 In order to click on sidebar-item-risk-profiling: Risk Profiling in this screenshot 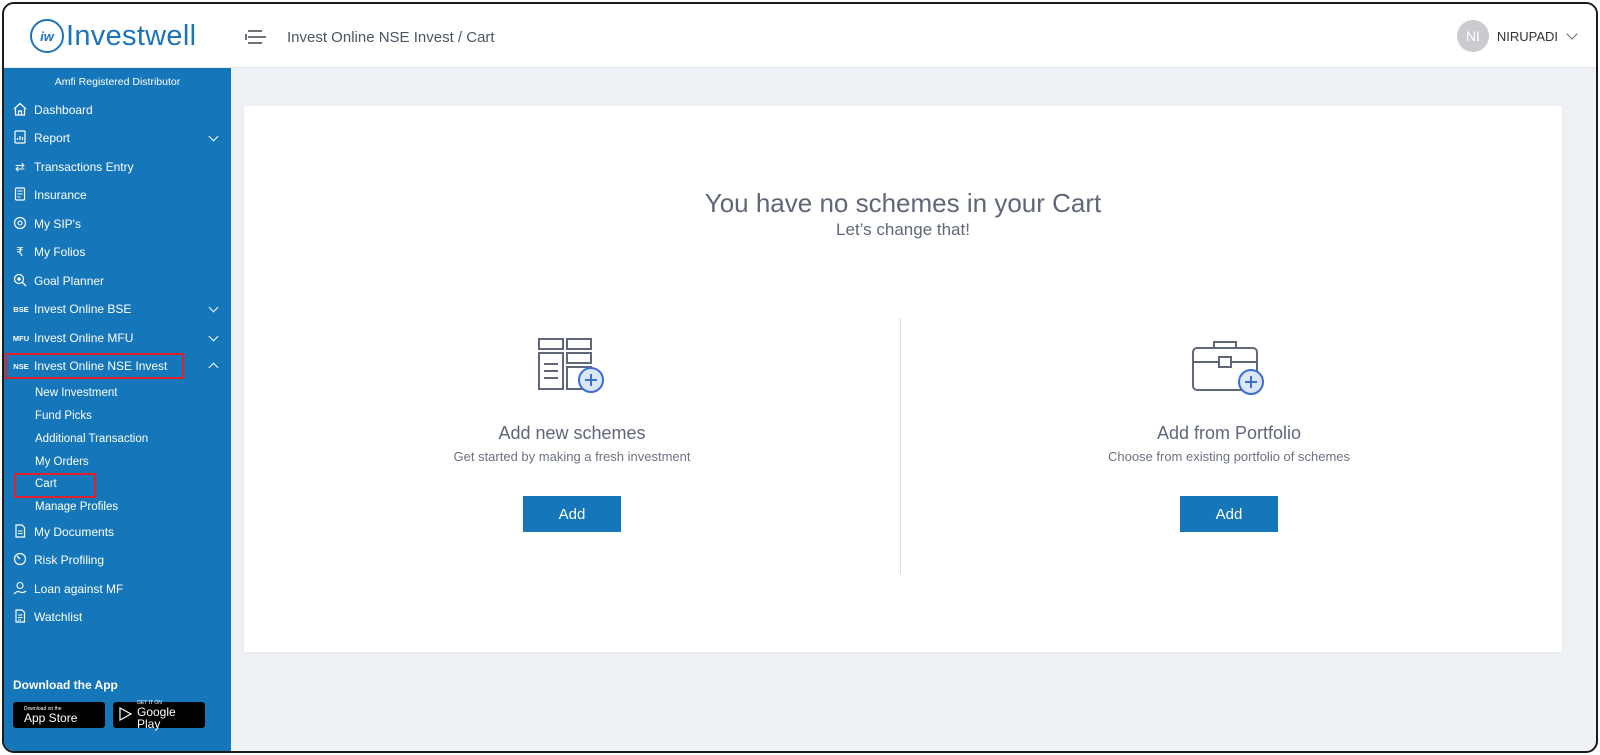, I will do `click(117, 560)`.